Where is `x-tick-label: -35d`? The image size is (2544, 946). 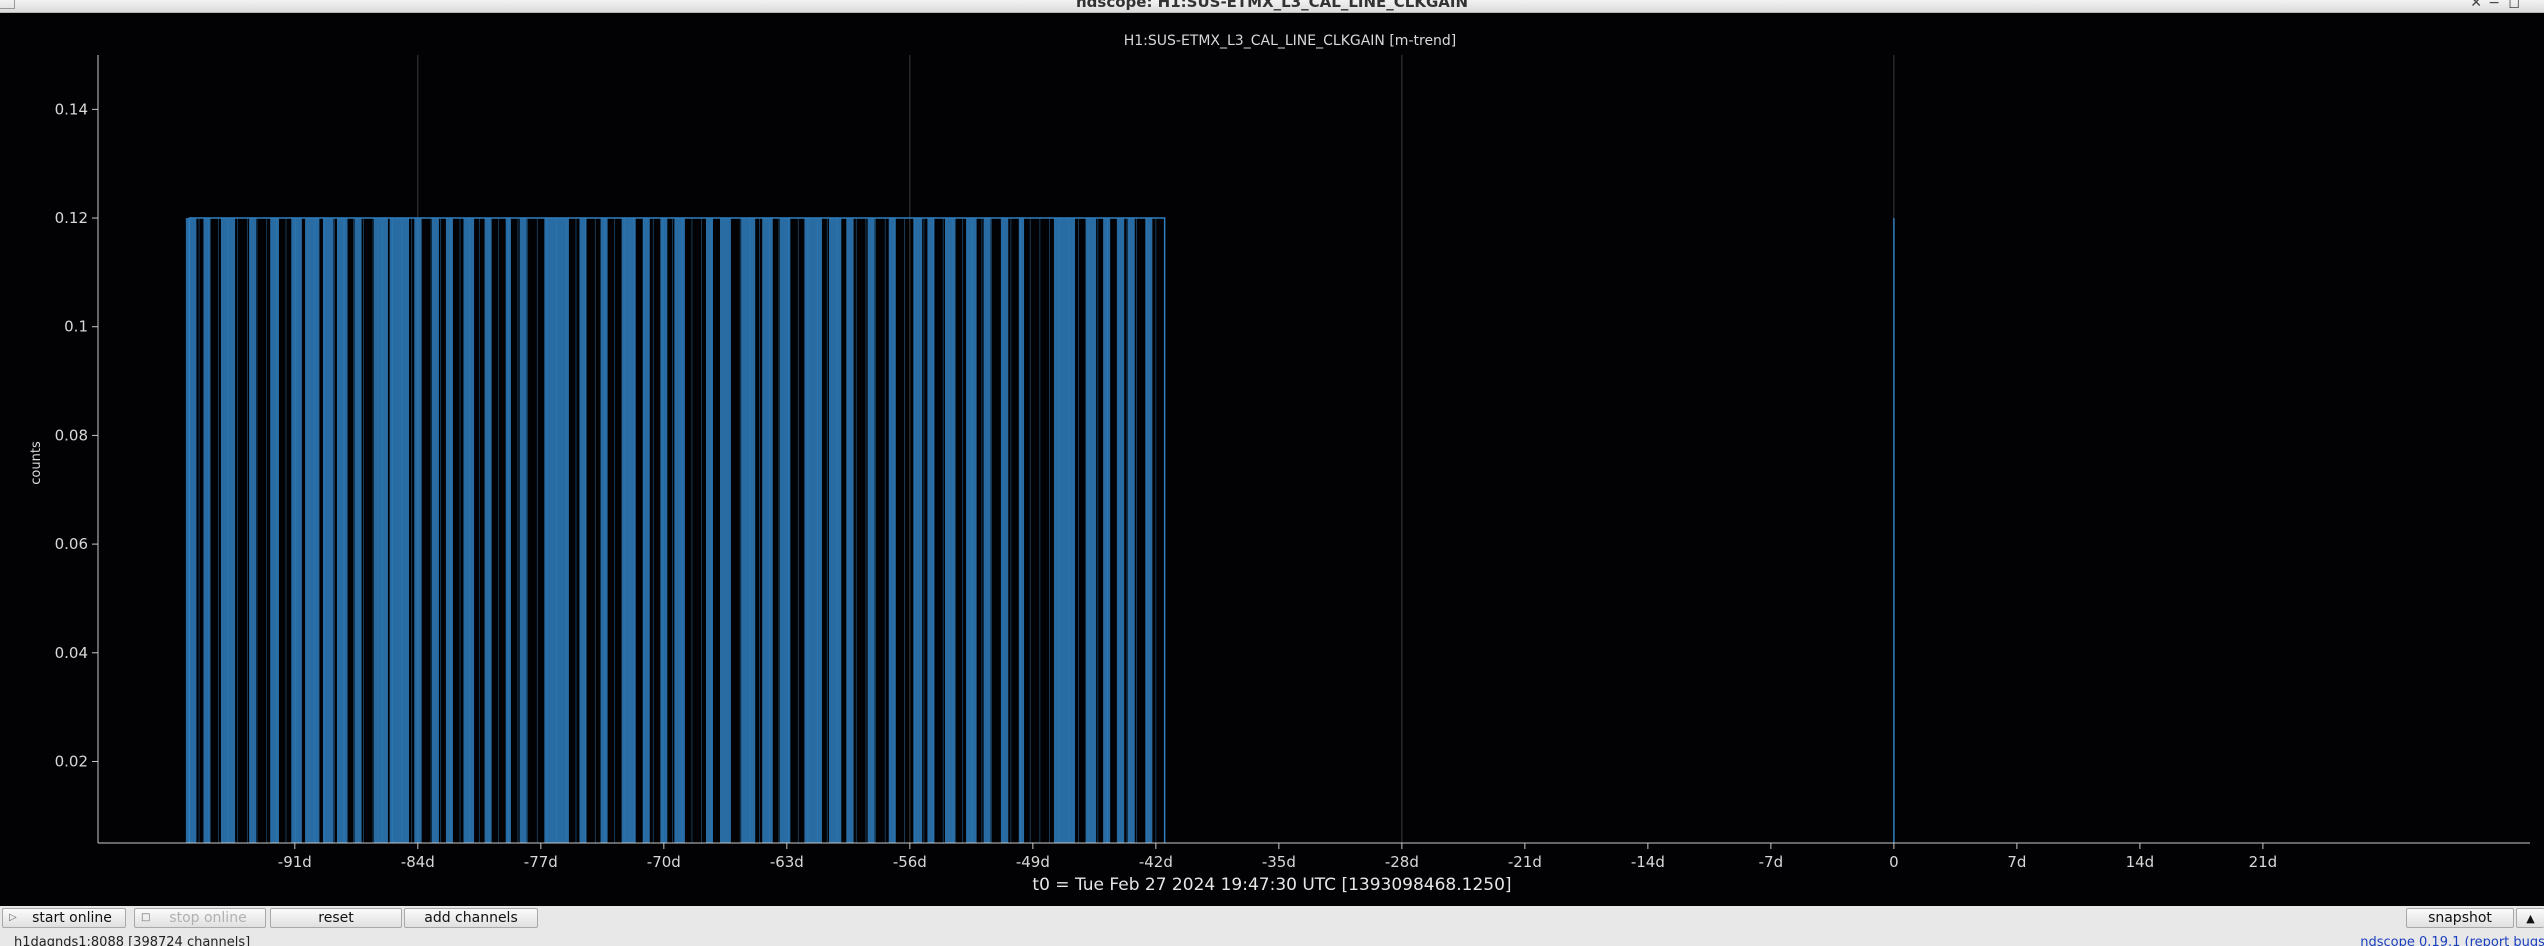
x-tick-label: -35d is located at coordinates (1279, 862).